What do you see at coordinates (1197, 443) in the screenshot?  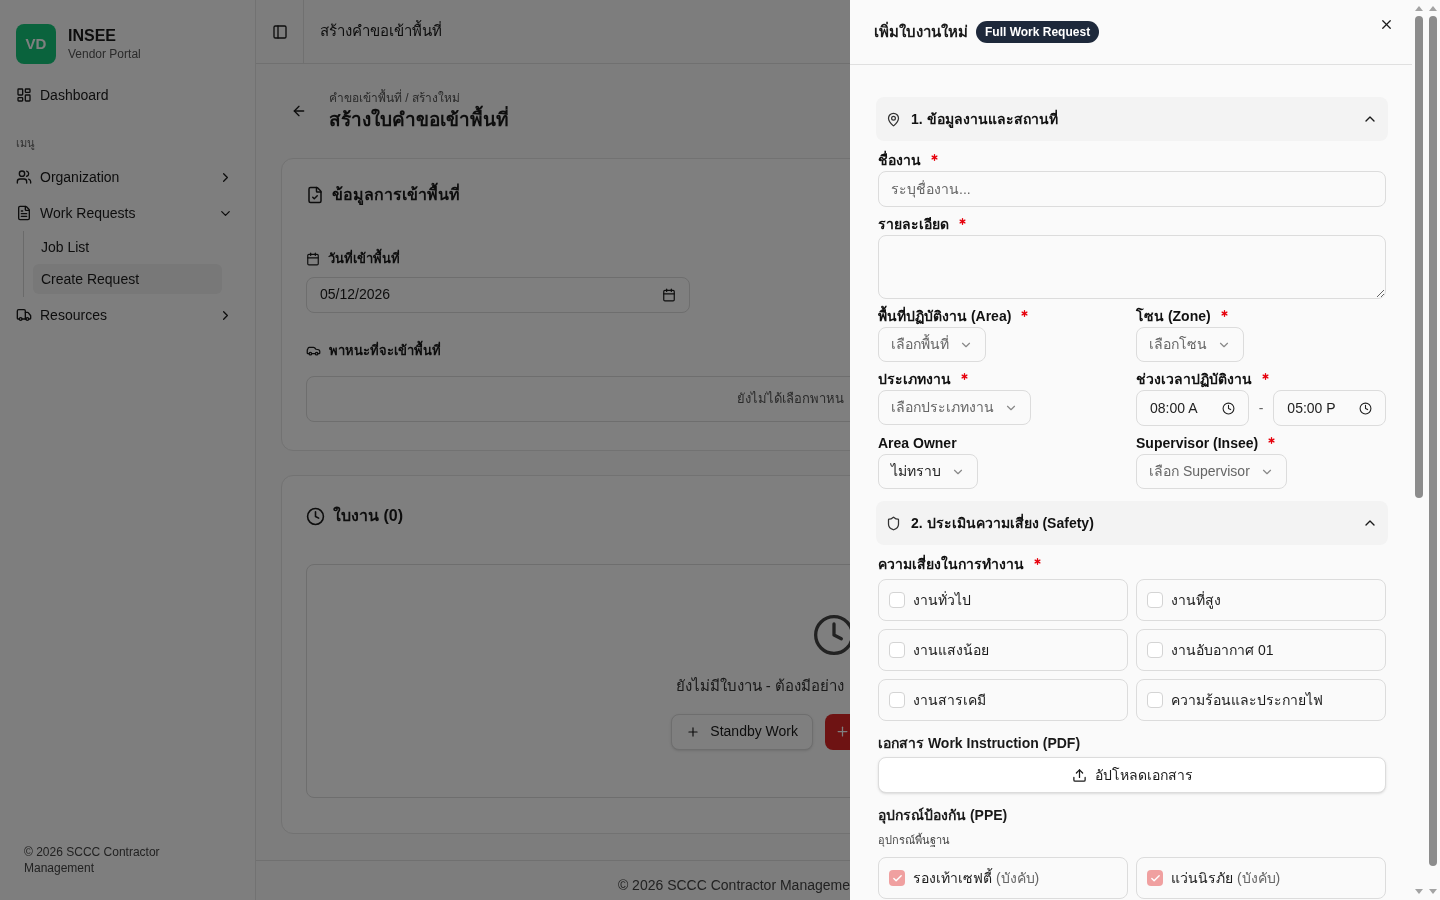 I see `field-label: Supervisor (Insee)` at bounding box center [1197, 443].